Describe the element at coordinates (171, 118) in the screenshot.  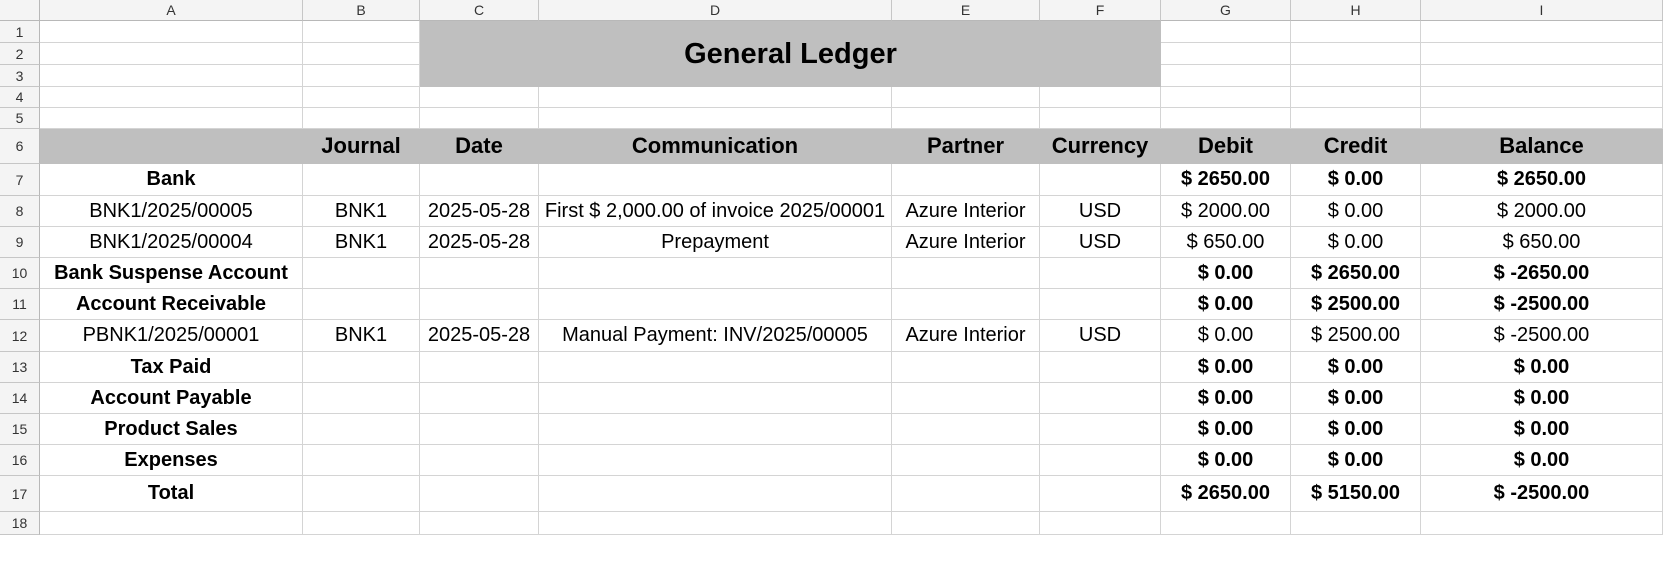
I see `cell-a5` at that location.